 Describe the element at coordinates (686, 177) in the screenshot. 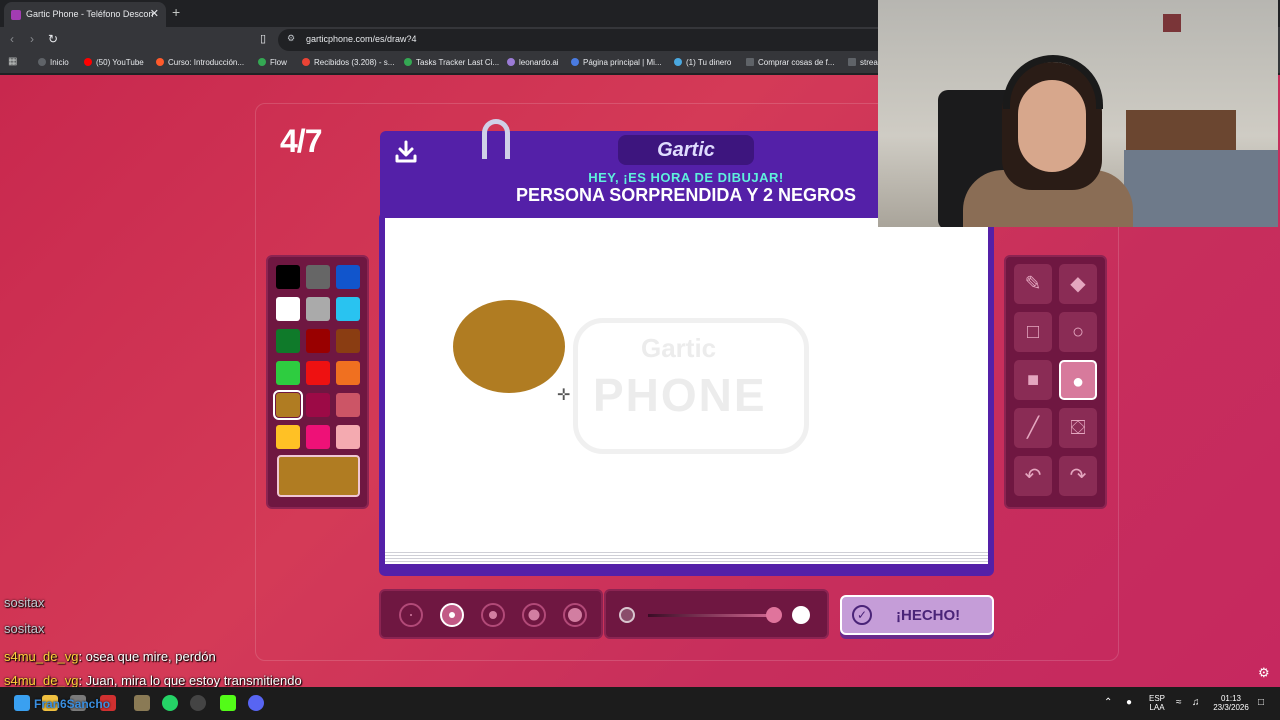

I see `draw-subtitle: HEY, ¡ES HORA DE DIBUJAR!` at that location.